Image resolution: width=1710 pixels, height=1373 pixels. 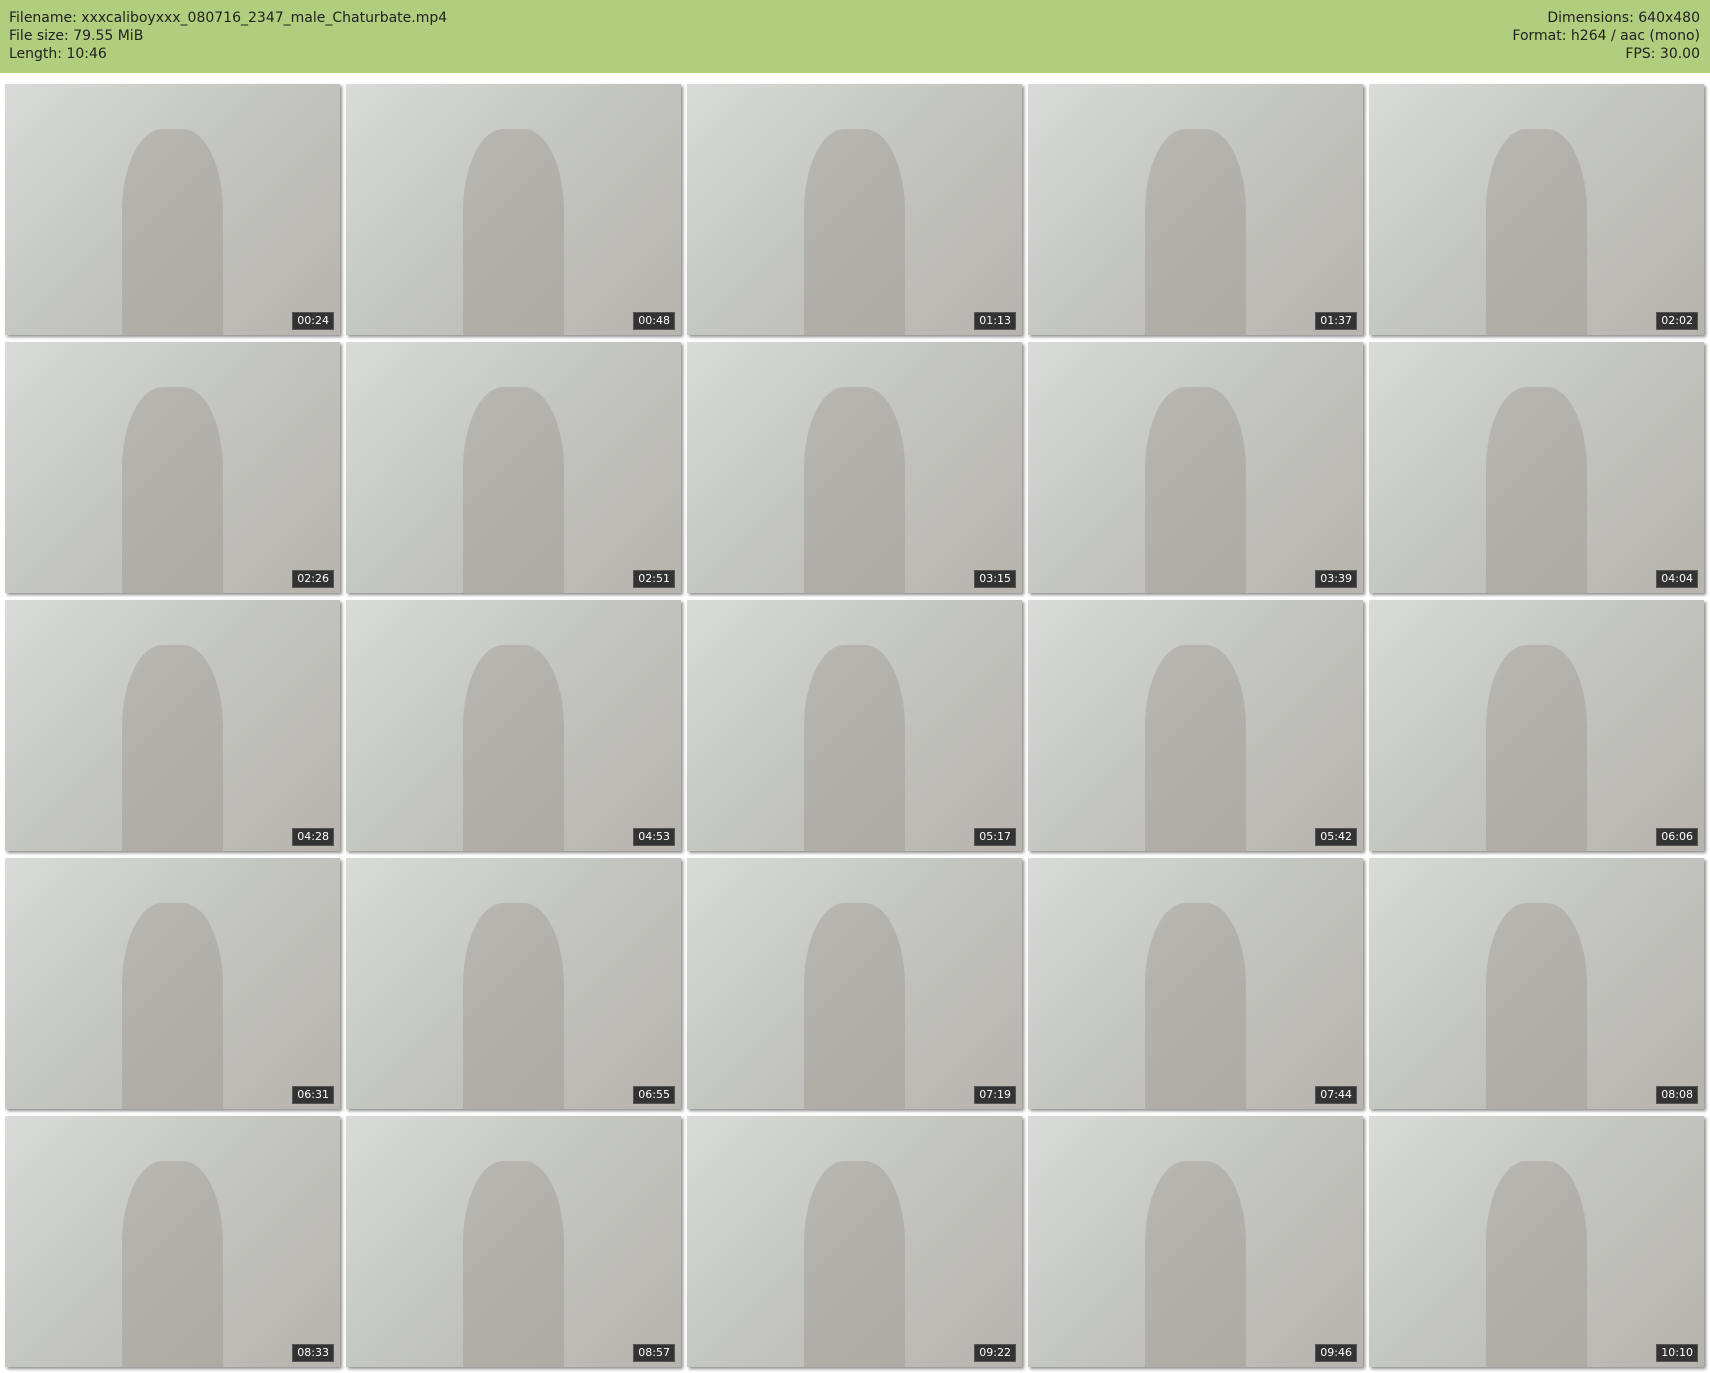 I want to click on format: Format: h264 / aac (mono), so click(x=1606, y=36).